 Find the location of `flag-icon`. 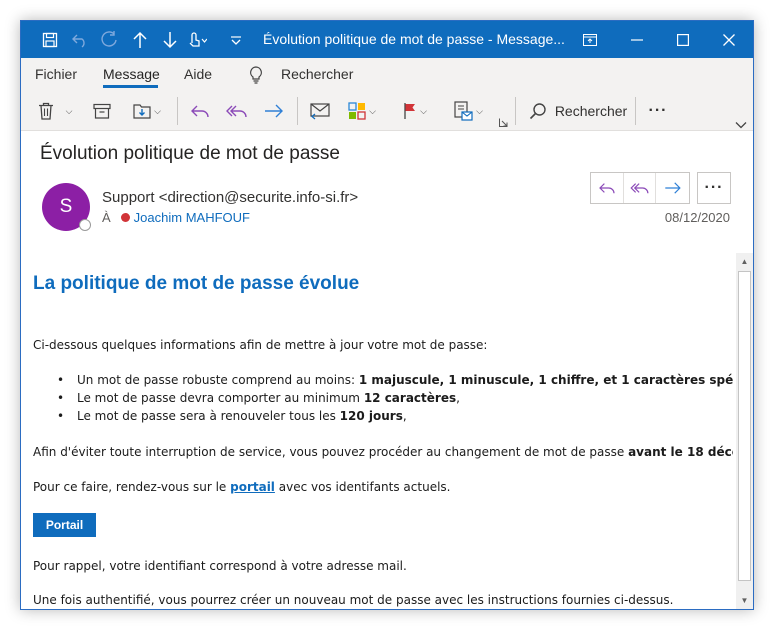

flag-icon is located at coordinates (410, 111).